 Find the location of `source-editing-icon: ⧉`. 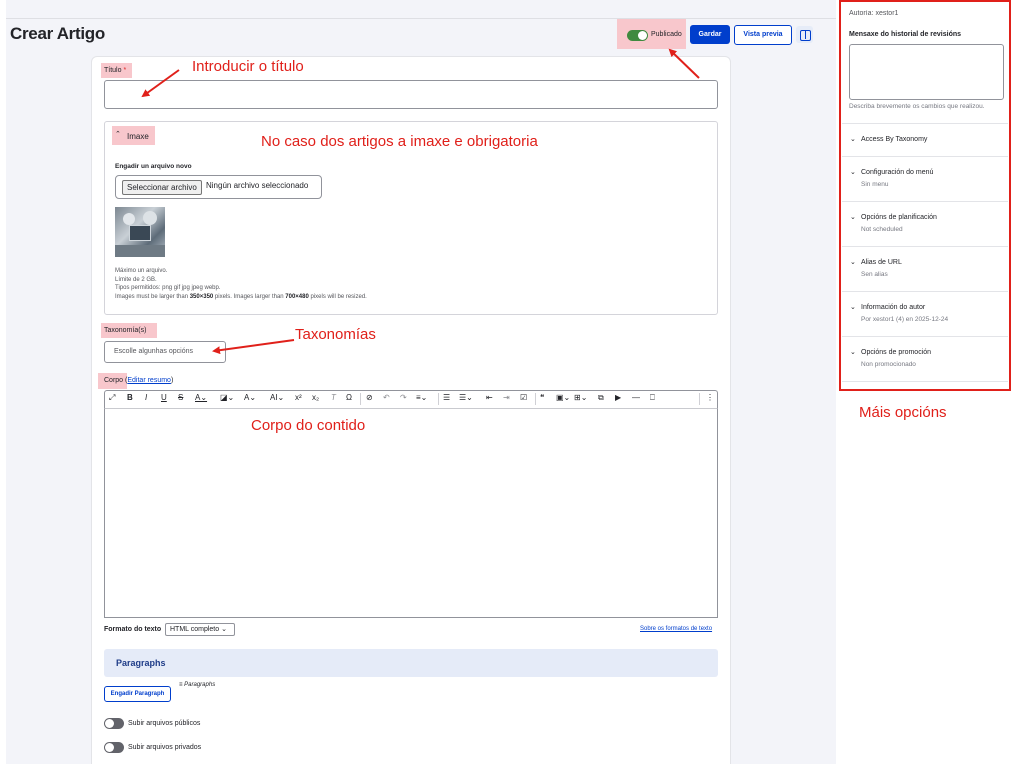

source-editing-icon: ⧉ is located at coordinates (601, 398).